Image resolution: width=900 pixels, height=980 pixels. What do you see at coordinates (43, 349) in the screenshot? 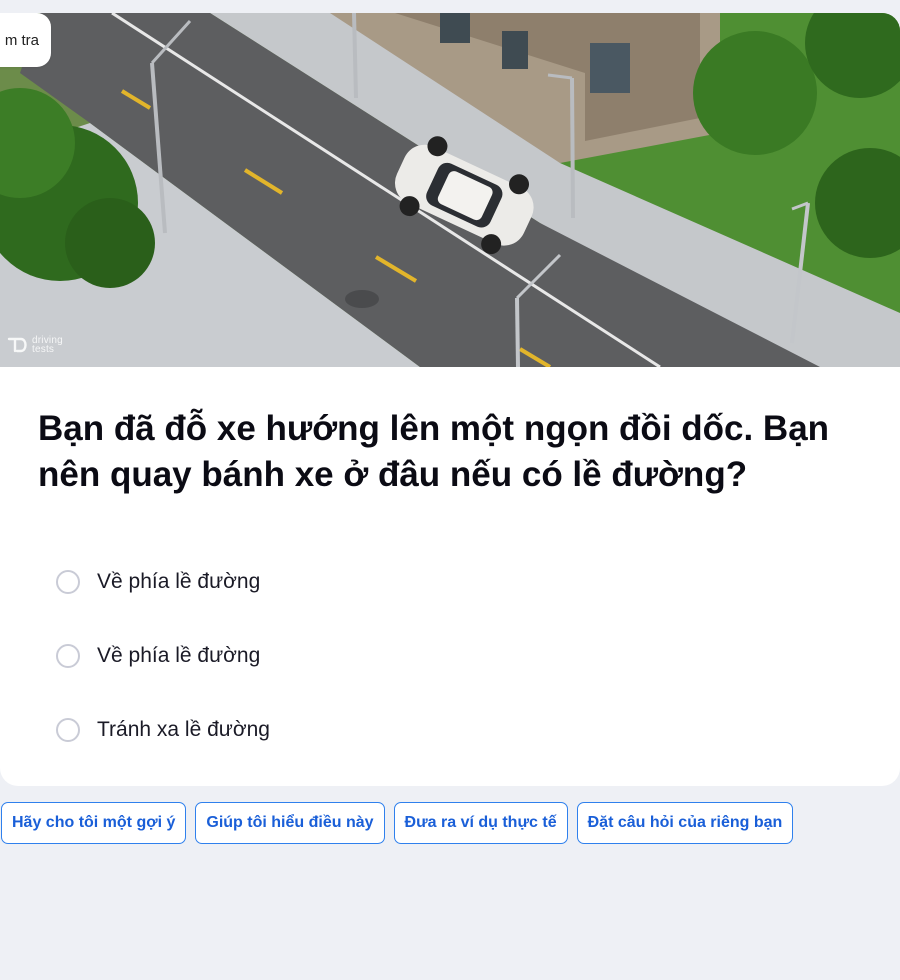
I see `watermark-line-2: tests` at bounding box center [43, 349].